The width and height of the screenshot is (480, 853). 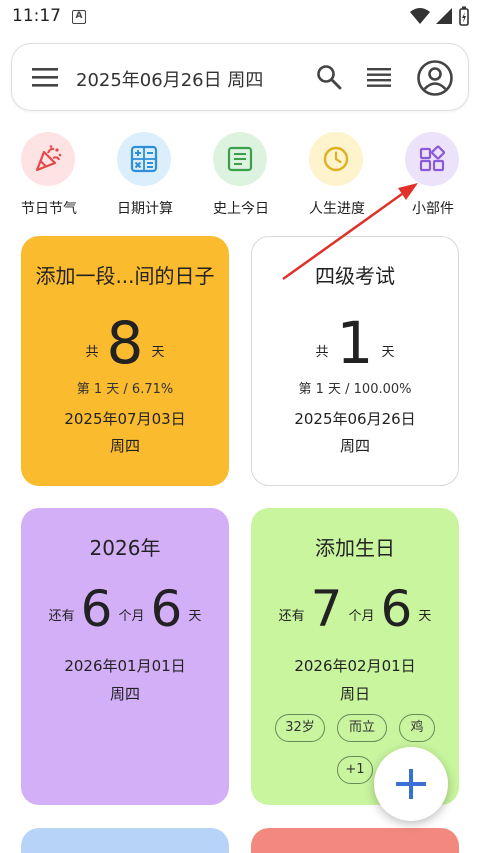 What do you see at coordinates (355, 276) in the screenshot?
I see `card-title: 四级考试` at bounding box center [355, 276].